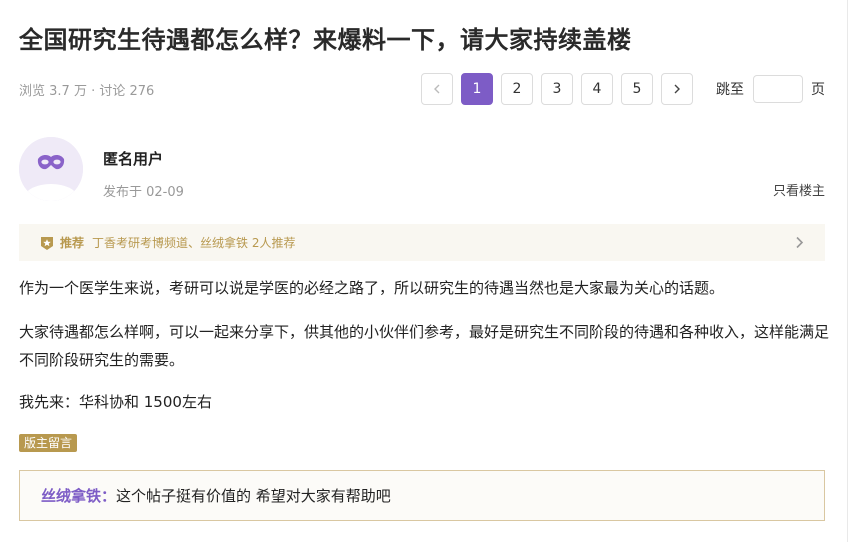 The image size is (854, 542). I want to click on next-page-button, so click(677, 89).